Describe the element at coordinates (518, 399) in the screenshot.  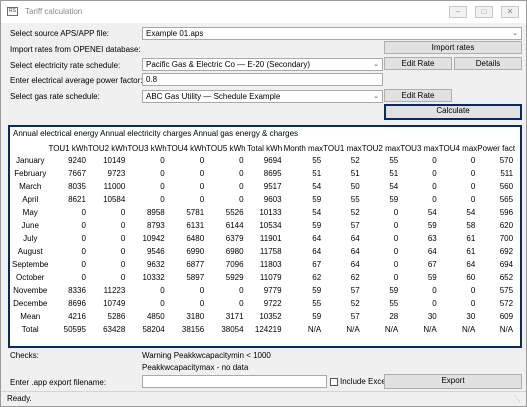
I see `resize-grip-icon: ⋱` at that location.